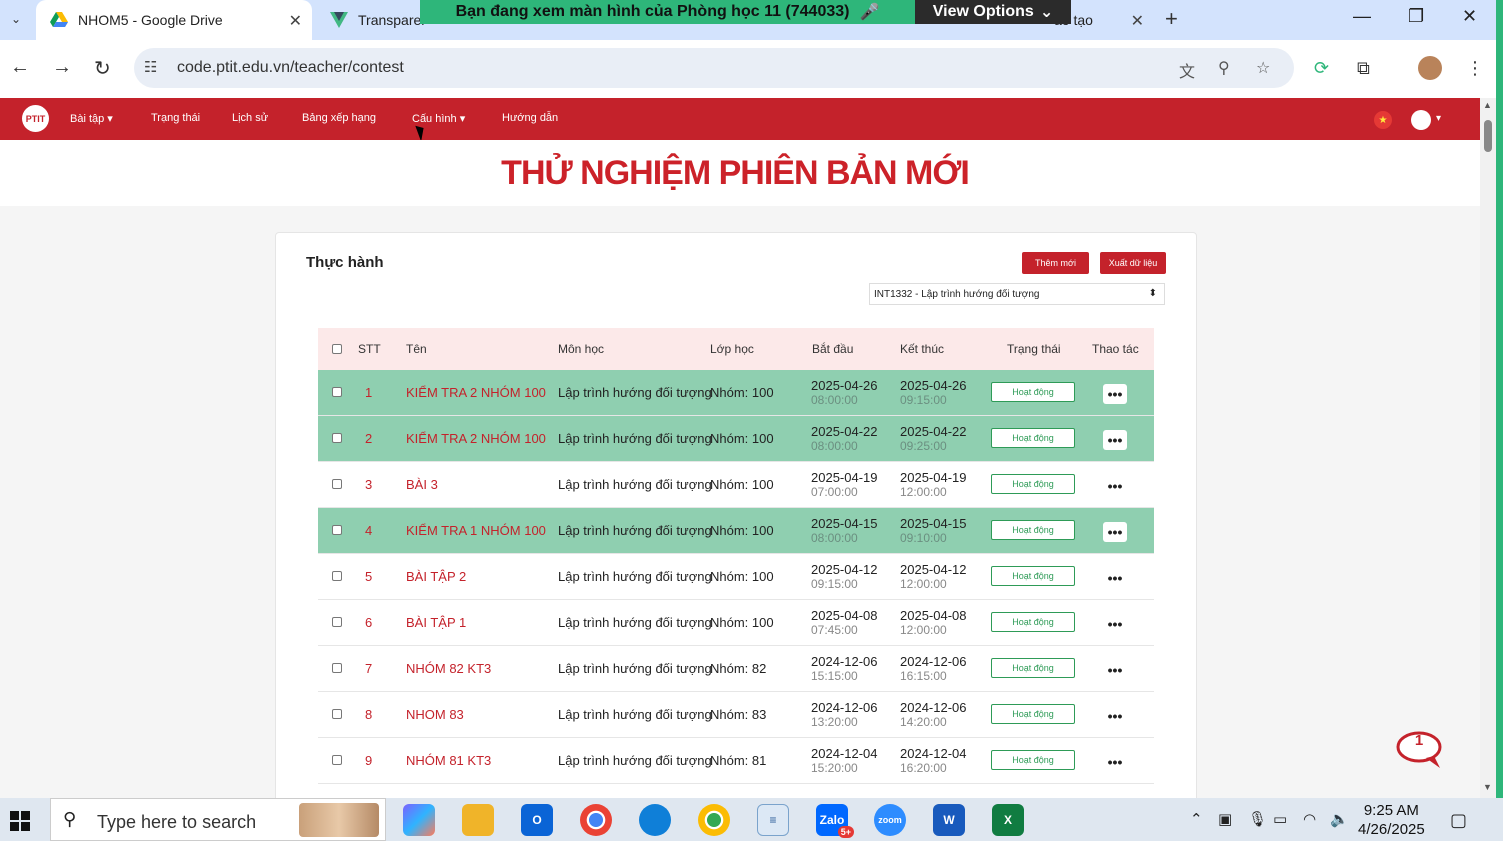  What do you see at coordinates (1488, 136) in the screenshot?
I see `scrollbar-thumb` at bounding box center [1488, 136].